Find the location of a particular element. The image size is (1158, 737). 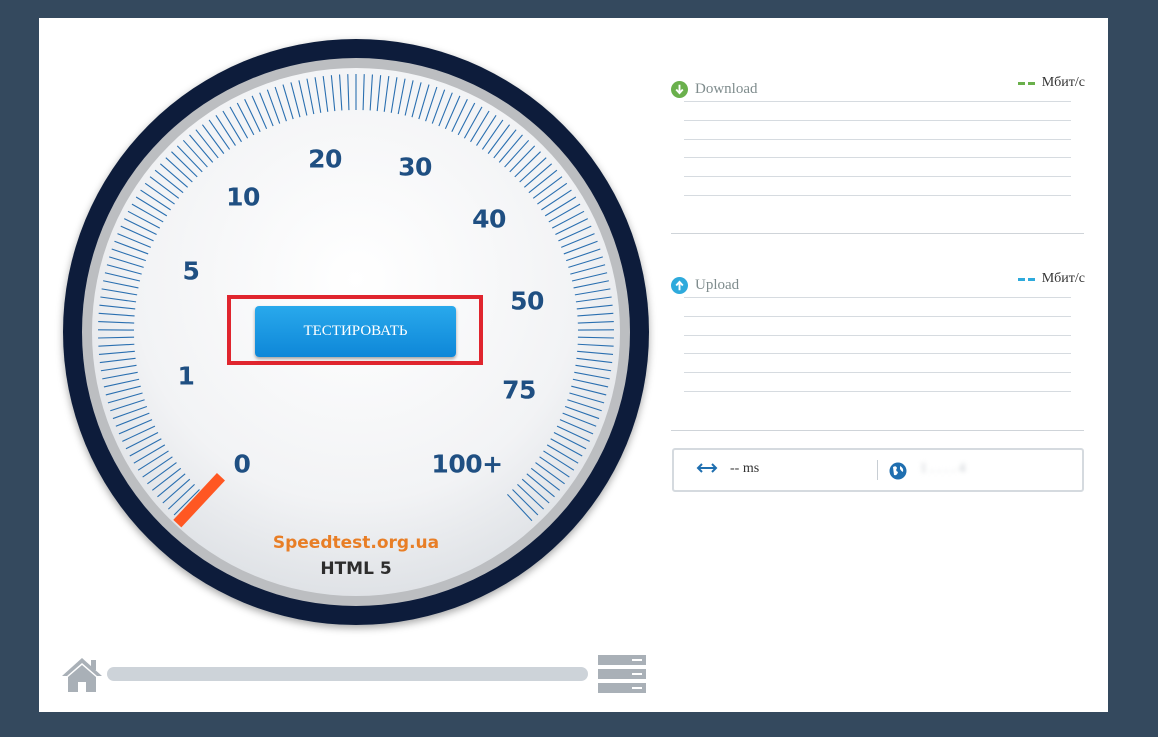

download-section: Download Мбит/с is located at coordinates (878, 158).